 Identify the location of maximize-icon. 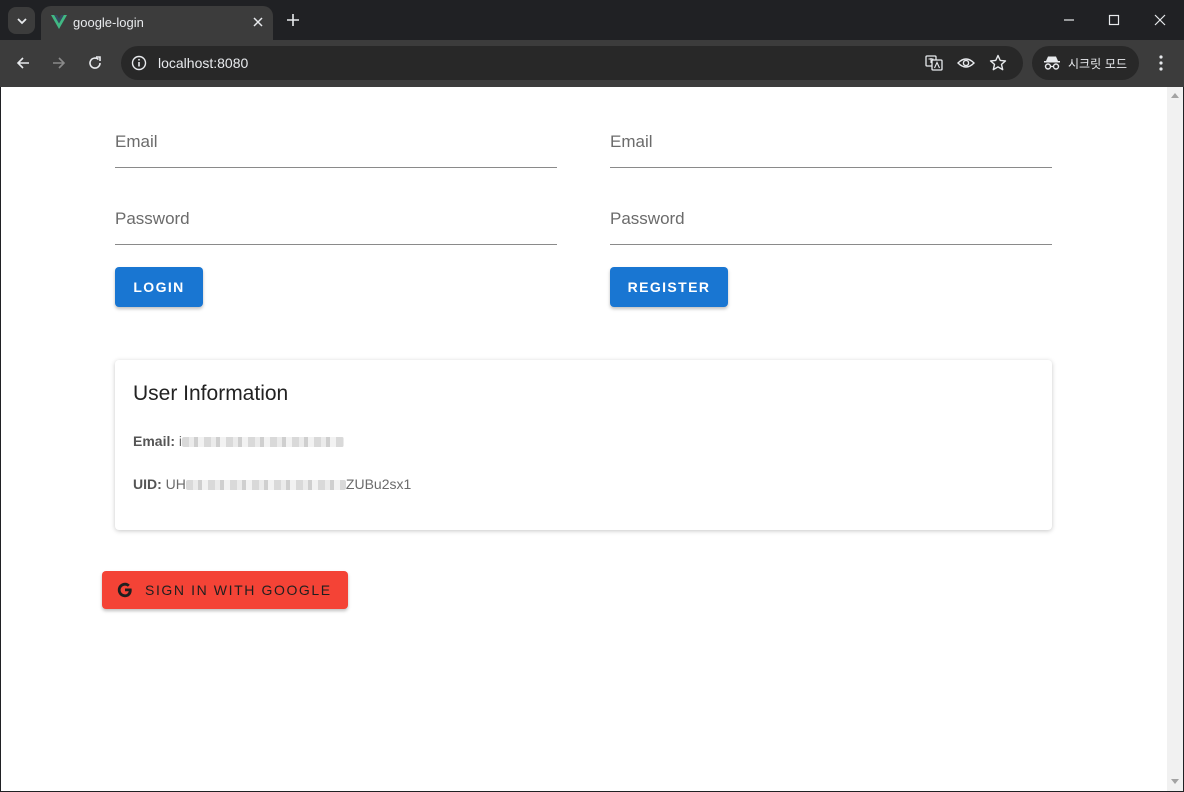
(1114, 20).